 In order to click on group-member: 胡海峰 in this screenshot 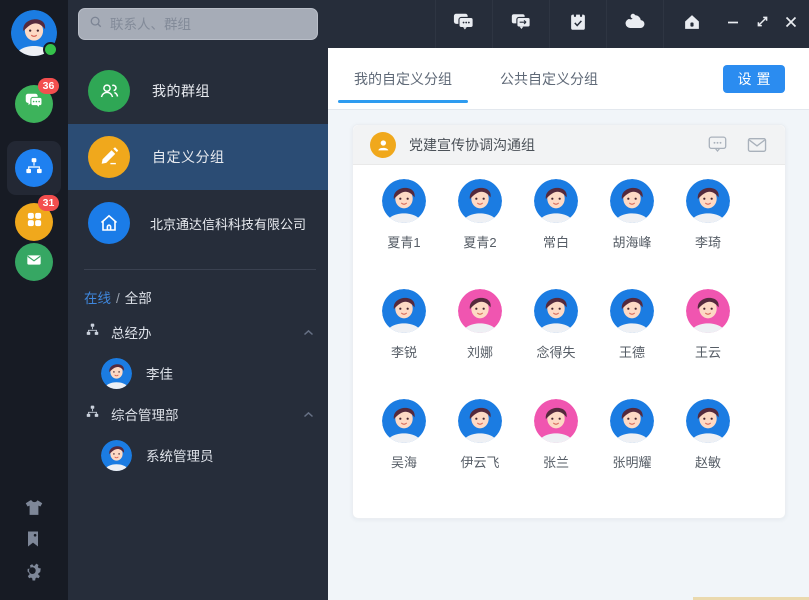, I will do `click(632, 229)`.